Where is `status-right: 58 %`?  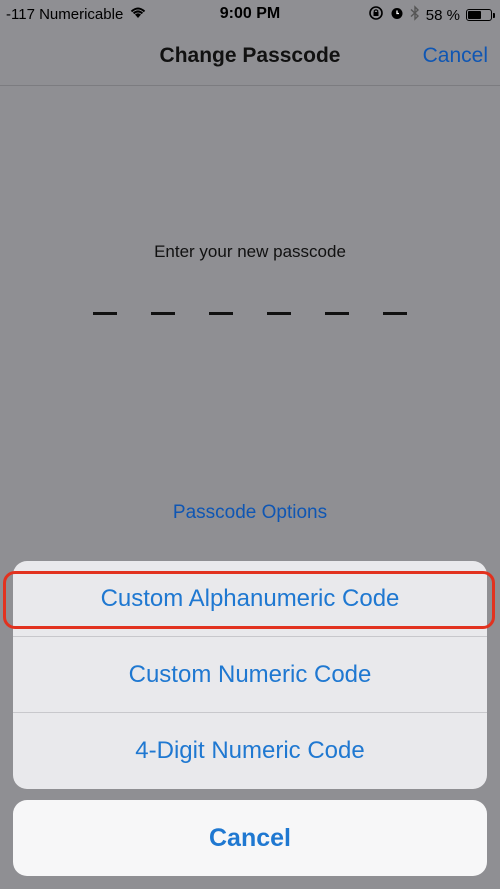 status-right: 58 % is located at coordinates (431, 15).